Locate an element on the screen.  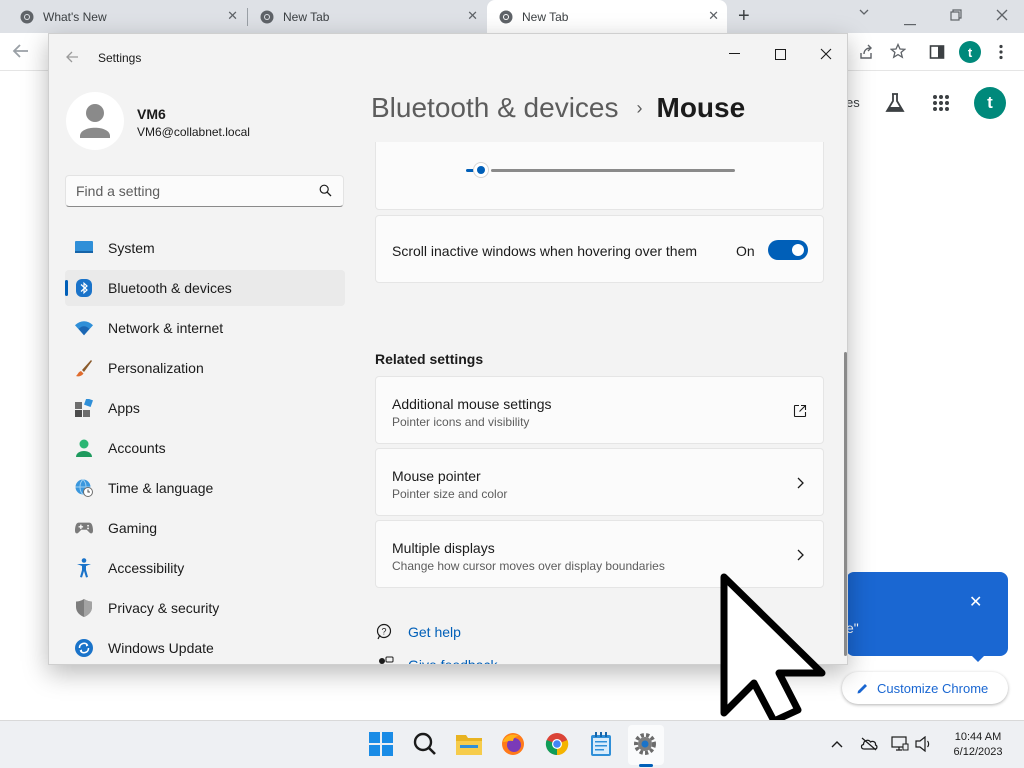
vertical-scrollbar is located at coordinates (845, 504).